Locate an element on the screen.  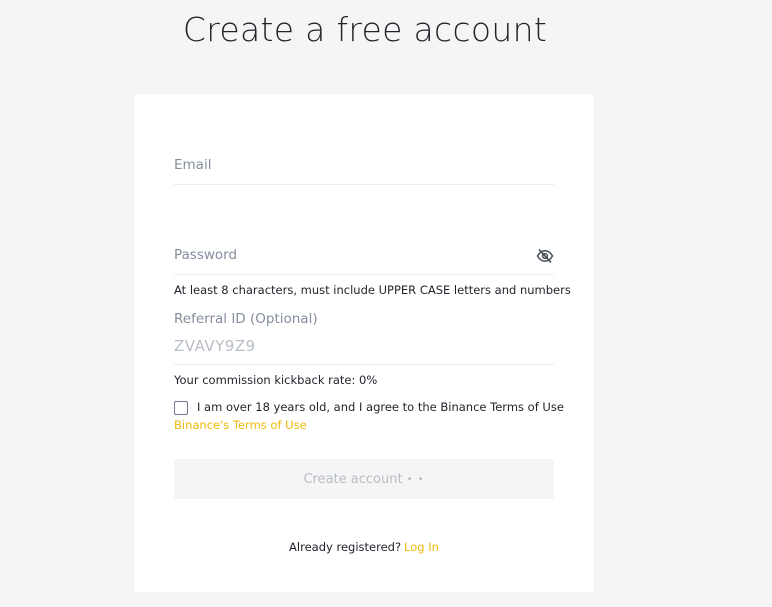
page-title: Create a free account is located at coordinates (365, 29).